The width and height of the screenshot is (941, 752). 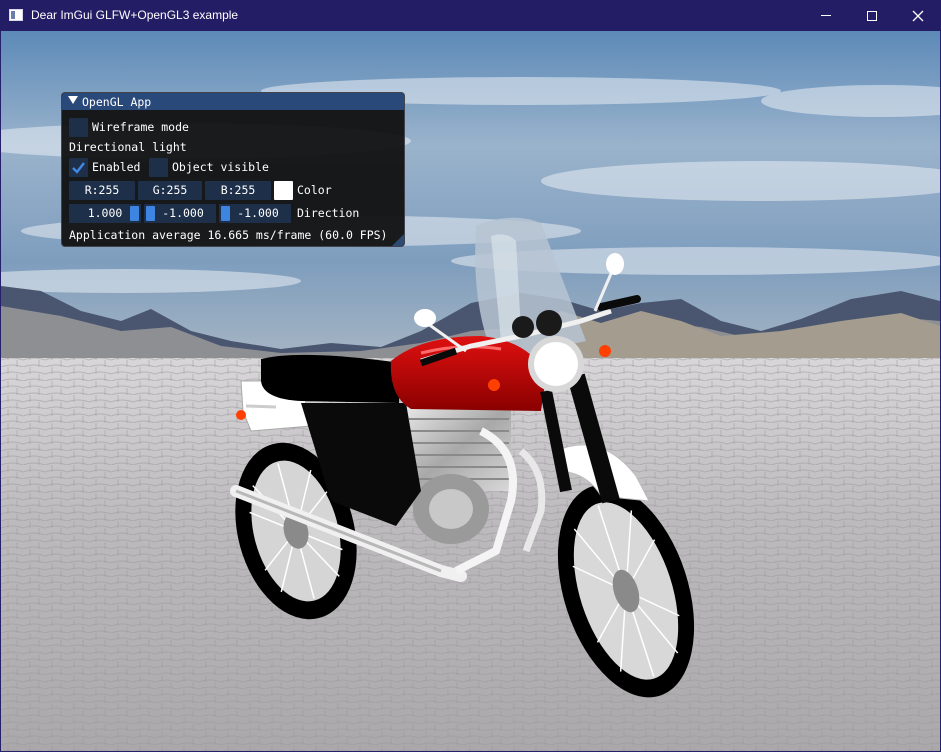 I want to click on directional-light-label: Directional light, so click(x=128, y=147).